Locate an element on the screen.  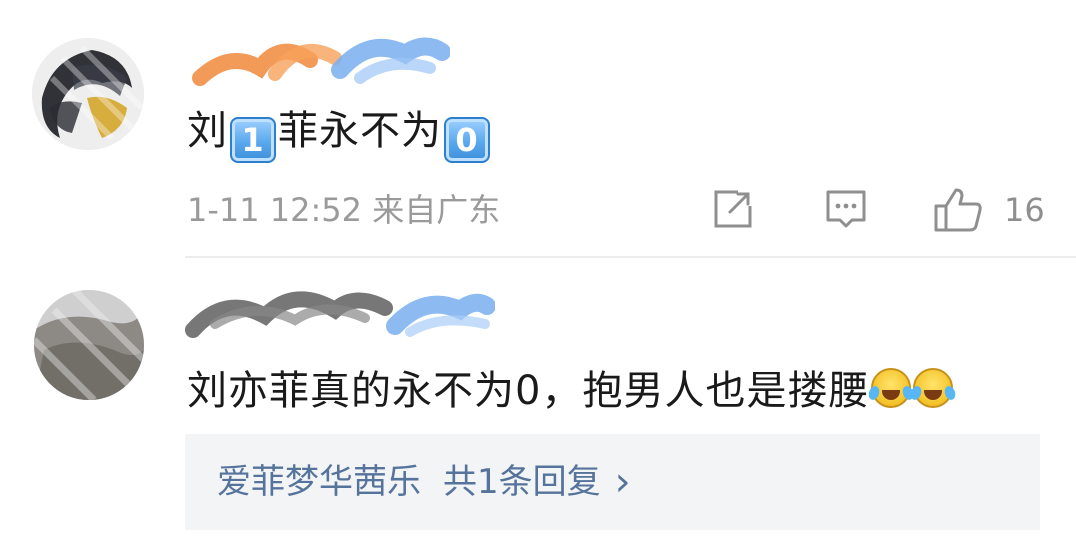
reply-preview: 爱菲梦华茜乐 共1条回复 › is located at coordinates (612, 482).